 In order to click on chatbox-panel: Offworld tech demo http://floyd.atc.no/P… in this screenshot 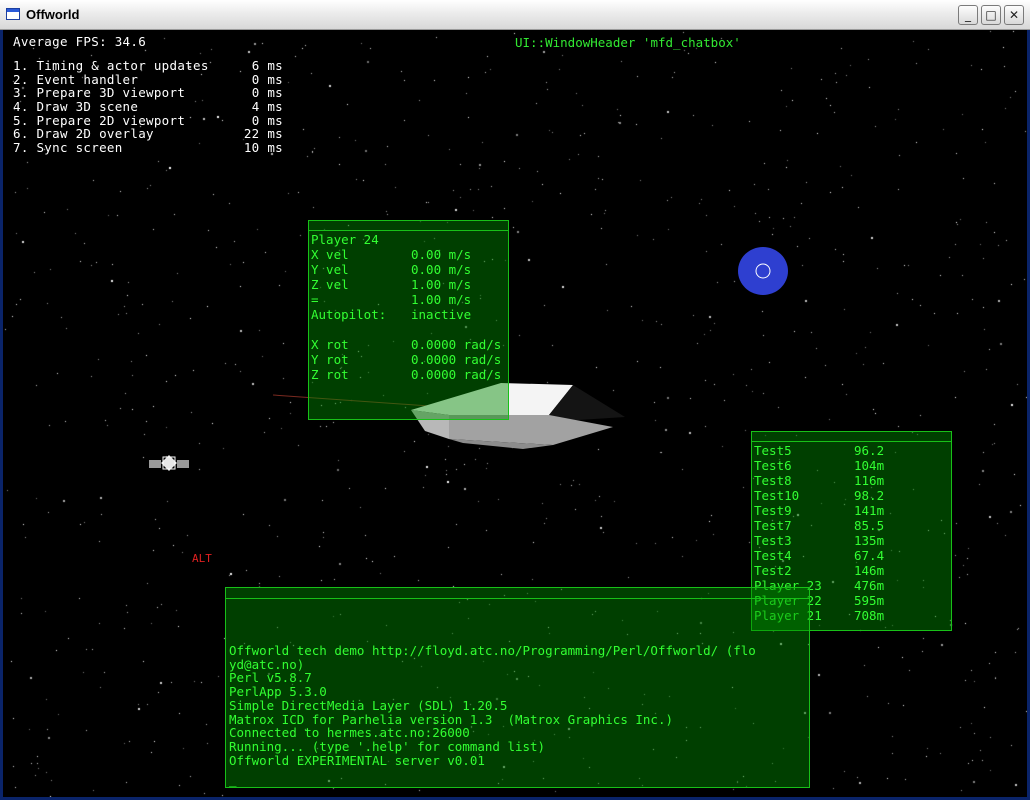, I will do `click(517, 687)`.